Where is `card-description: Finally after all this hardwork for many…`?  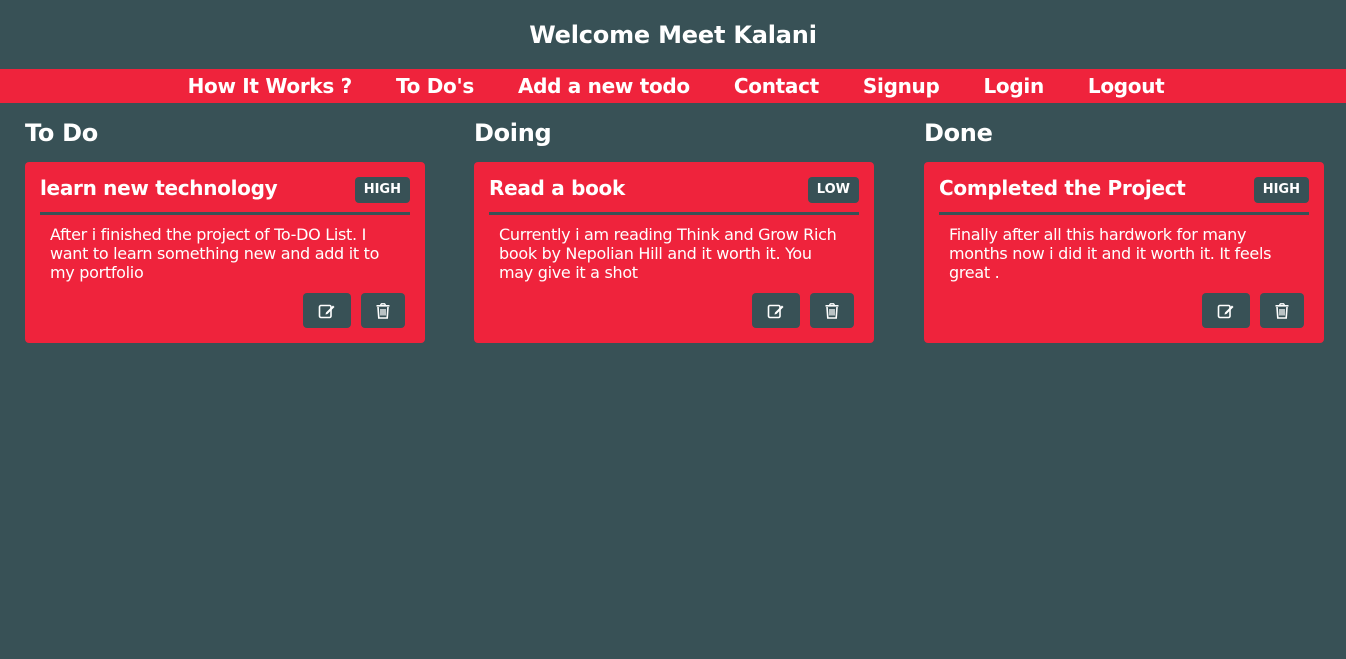 card-description: Finally after all this hardwork for many… is located at coordinates (1110, 253).